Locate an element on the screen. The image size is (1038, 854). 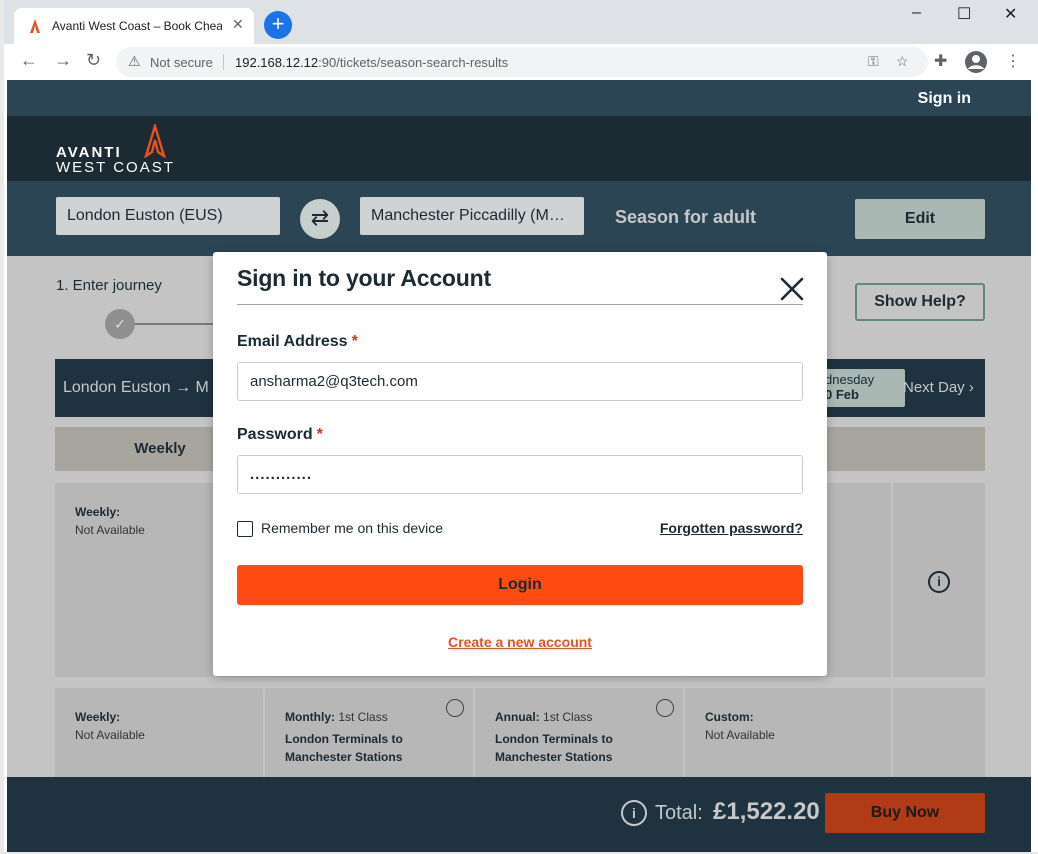
fare-card-text: Custom: Not Available is located at coordinates (740, 726).